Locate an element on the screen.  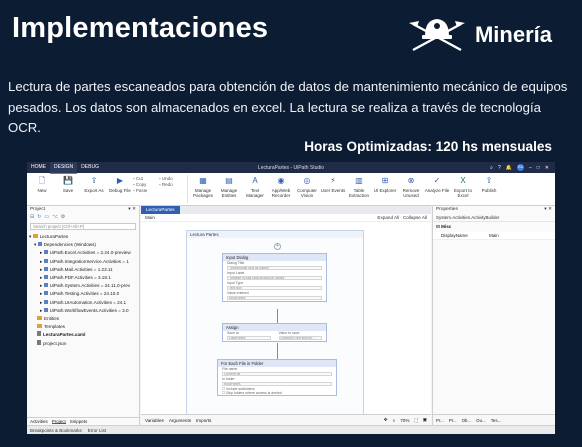
overview-icon: ▣ is located at coordinates (425, 420).